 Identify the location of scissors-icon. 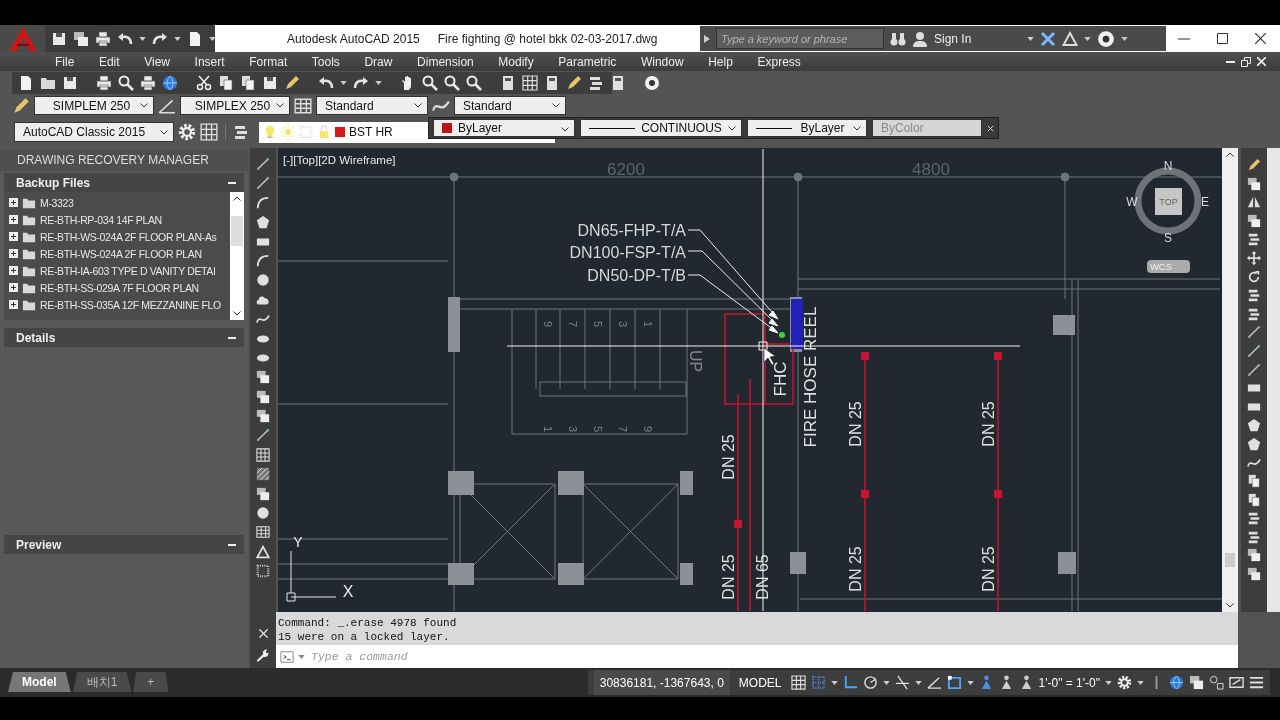
(204, 83).